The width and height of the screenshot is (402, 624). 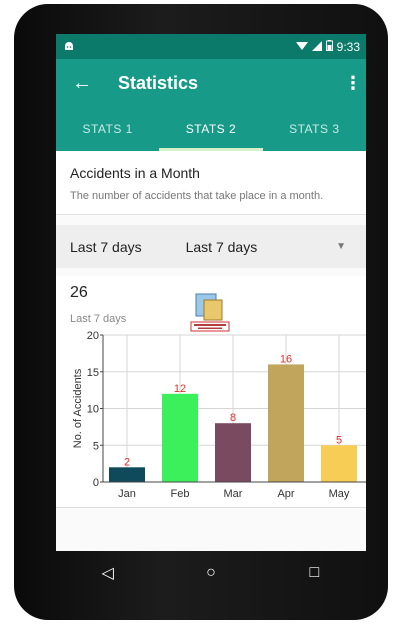 What do you see at coordinates (261, 247) in the screenshot?
I see `period-select: Last 7 days` at bounding box center [261, 247].